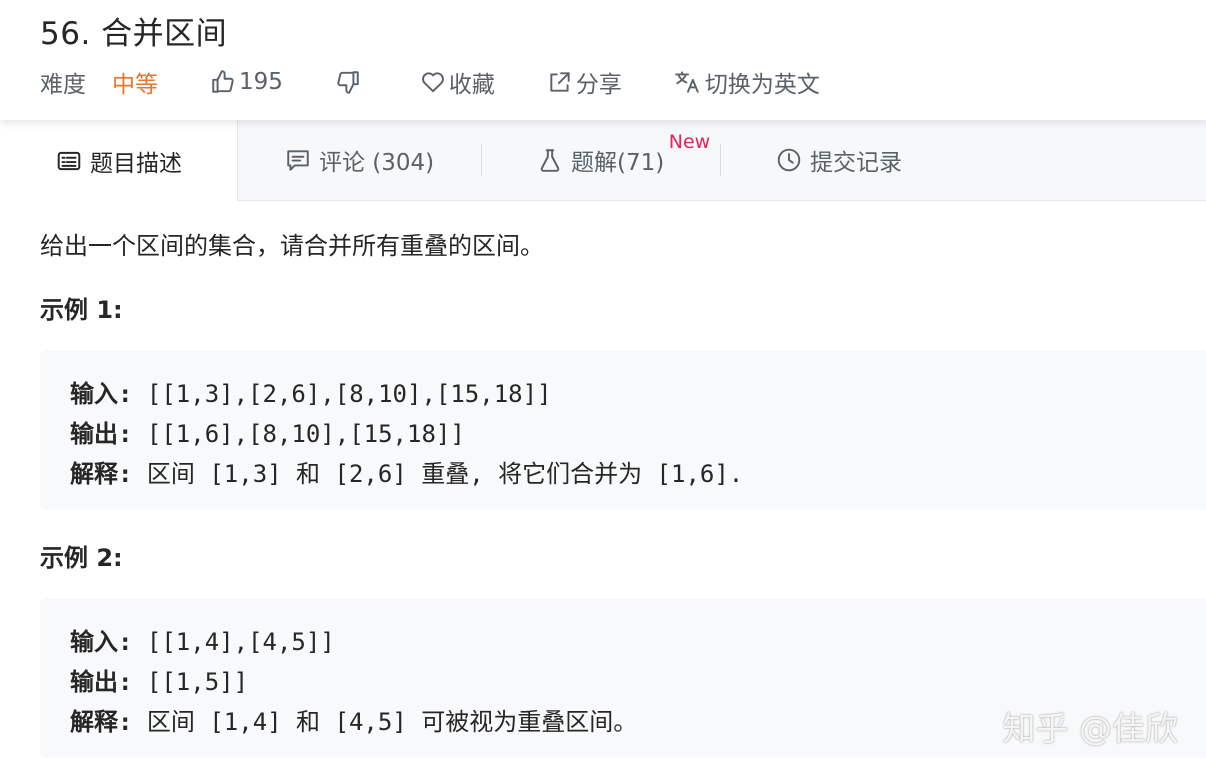 Image resolution: width=1206 pixels, height=780 pixels. I want to click on favorite-label: 收藏, so click(471, 85).